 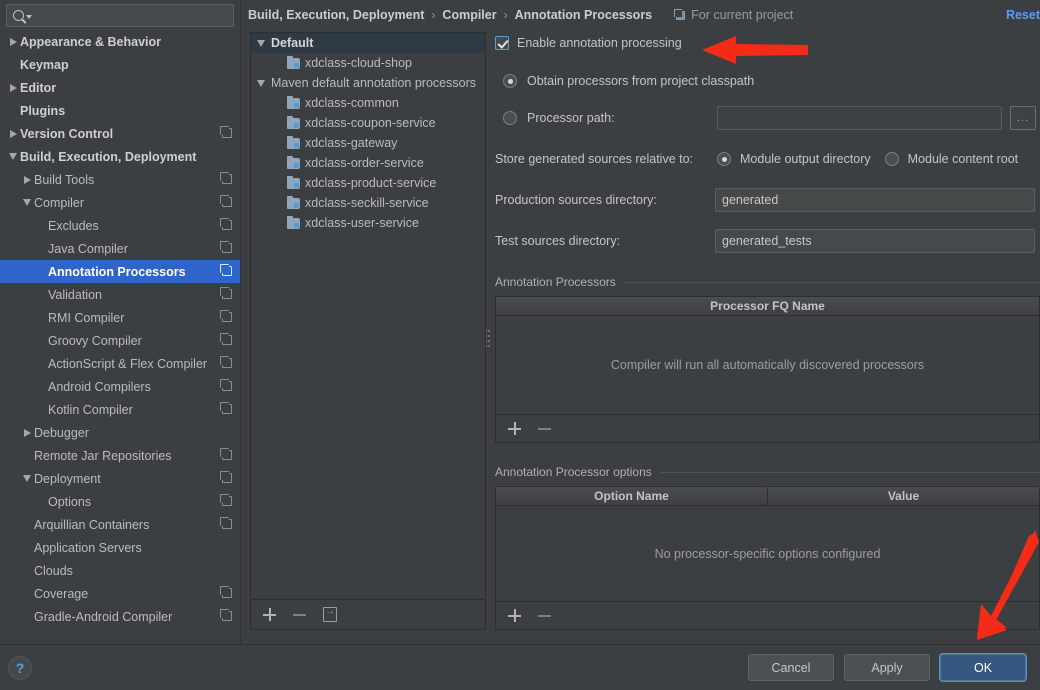 What do you see at coordinates (544, 428) in the screenshot?
I see `remove-processor-button` at bounding box center [544, 428].